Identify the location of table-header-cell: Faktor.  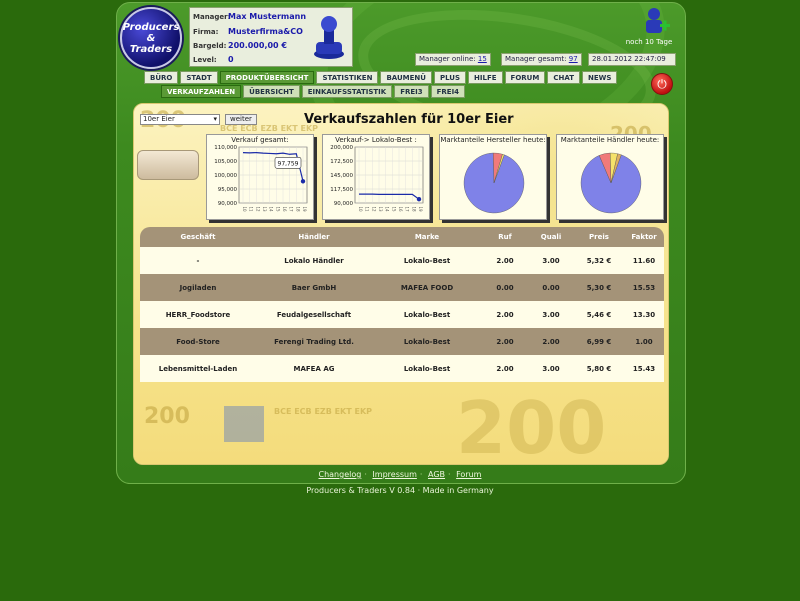
(644, 237).